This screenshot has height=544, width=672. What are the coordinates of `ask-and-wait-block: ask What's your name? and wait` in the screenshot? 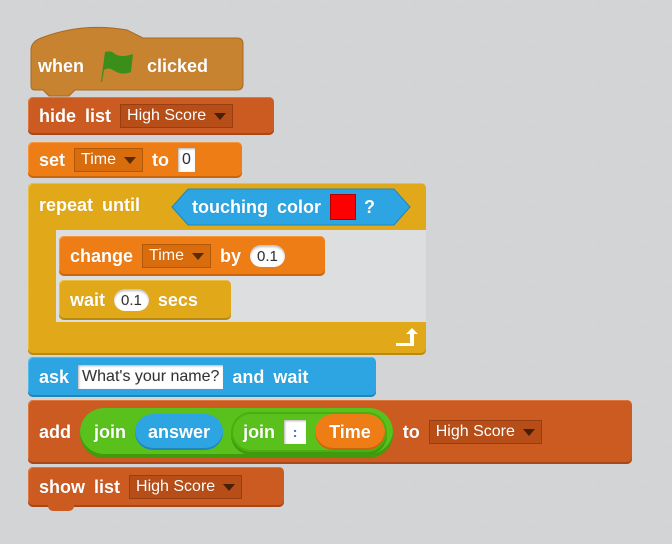 It's located at (202, 377).